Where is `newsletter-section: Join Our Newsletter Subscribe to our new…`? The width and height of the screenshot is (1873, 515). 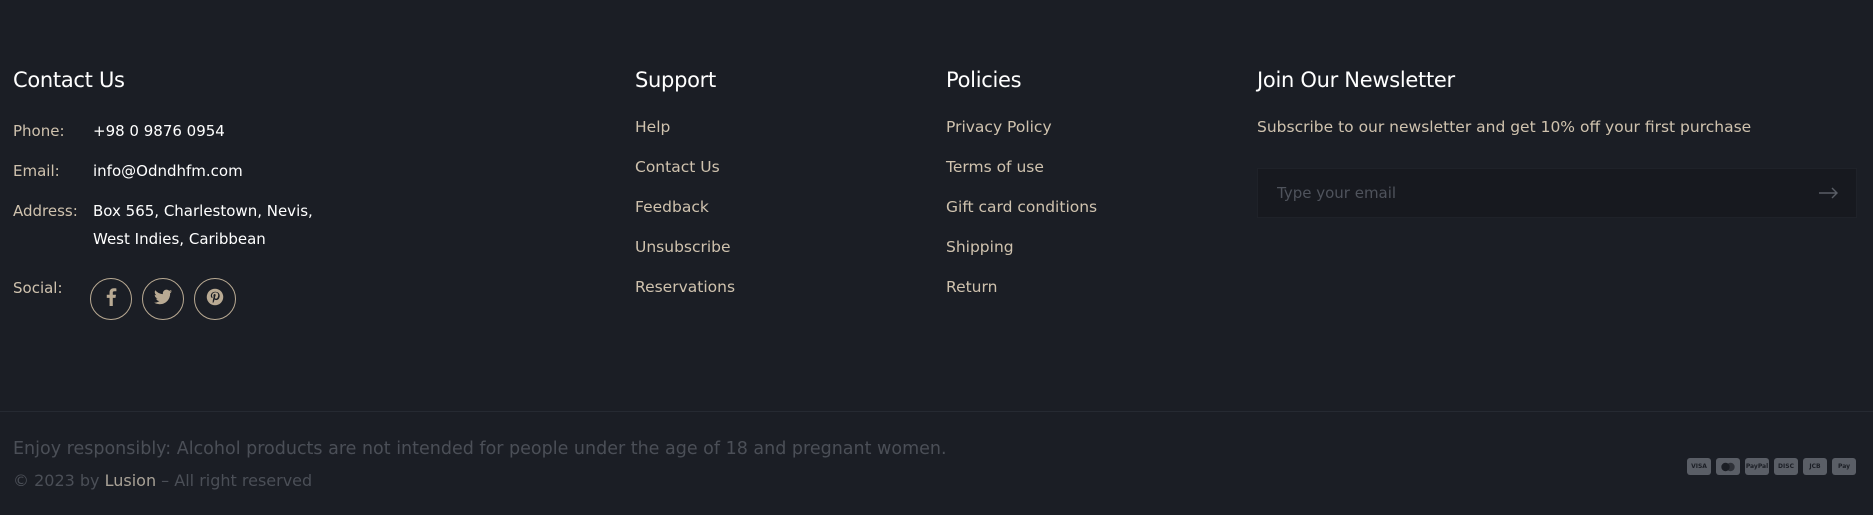 newsletter-section: Join Our Newsletter Subscribe to our new… is located at coordinates (1557, 142).